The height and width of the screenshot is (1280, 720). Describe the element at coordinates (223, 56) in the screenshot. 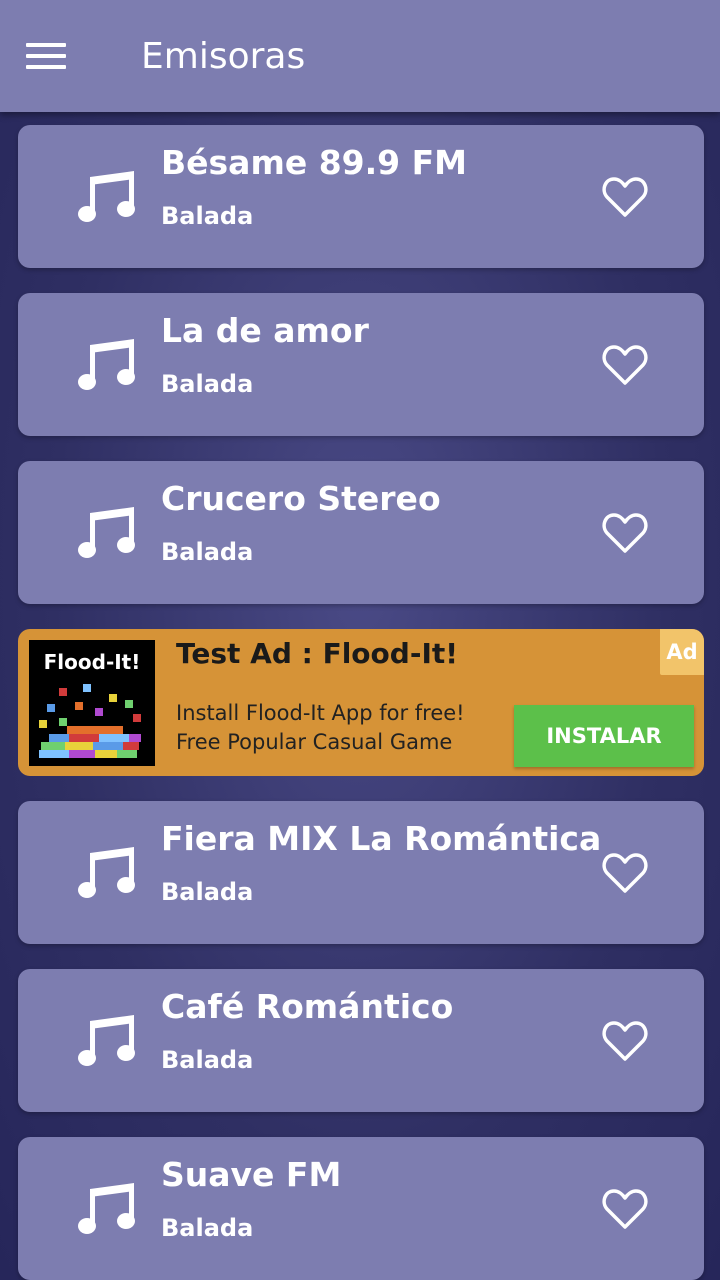

I see `page-title: Emisoras` at that location.